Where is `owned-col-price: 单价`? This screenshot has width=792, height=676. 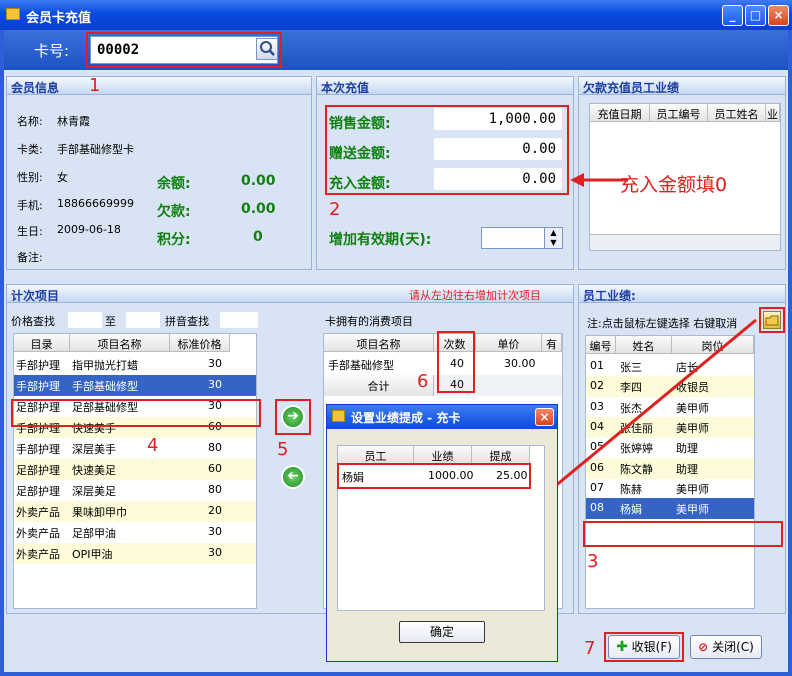
owned-col-price: 单价 is located at coordinates (509, 343).